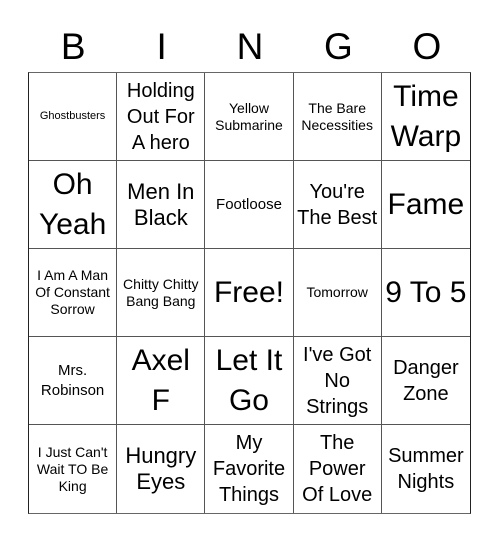 The image size is (500, 544). I want to click on cell-label: Footloose, so click(249, 204).